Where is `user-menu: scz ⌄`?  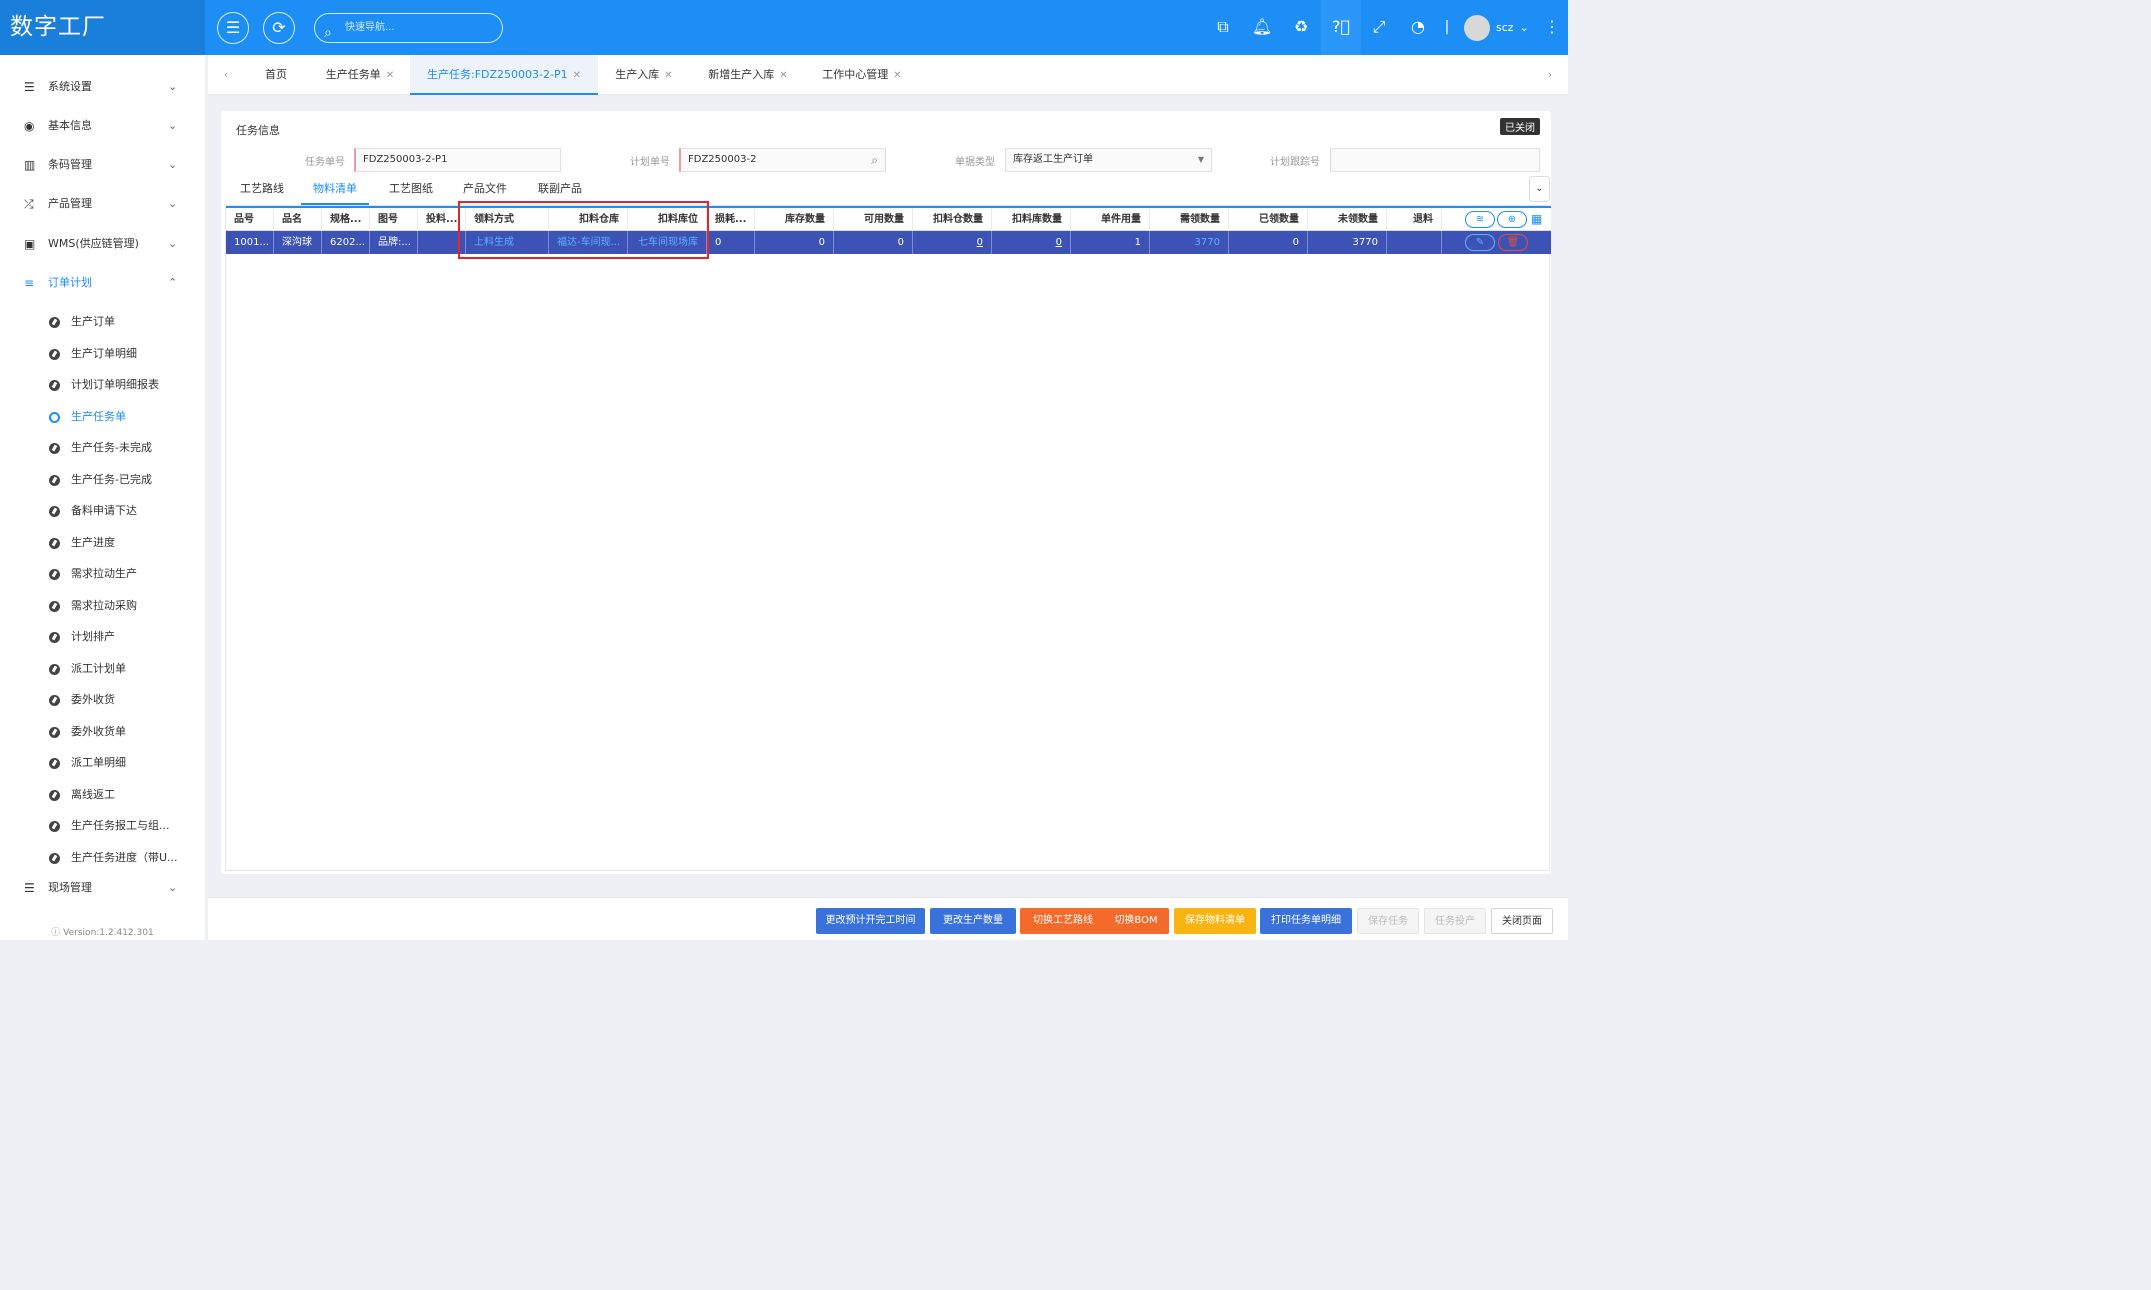 user-menu: scz ⌄ is located at coordinates (1496, 28).